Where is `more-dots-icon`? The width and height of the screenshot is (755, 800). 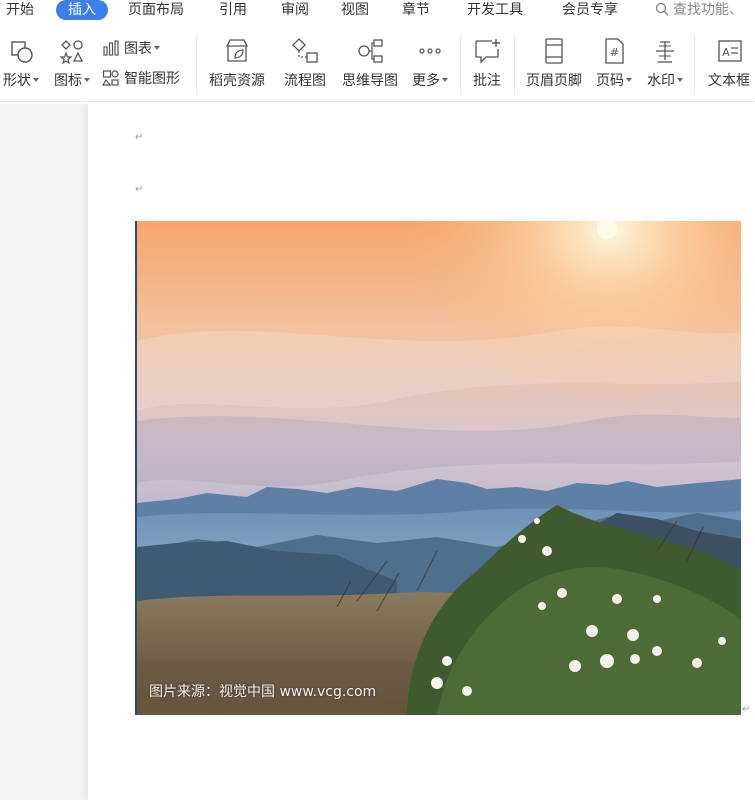
more-dots-icon is located at coordinates (430, 51).